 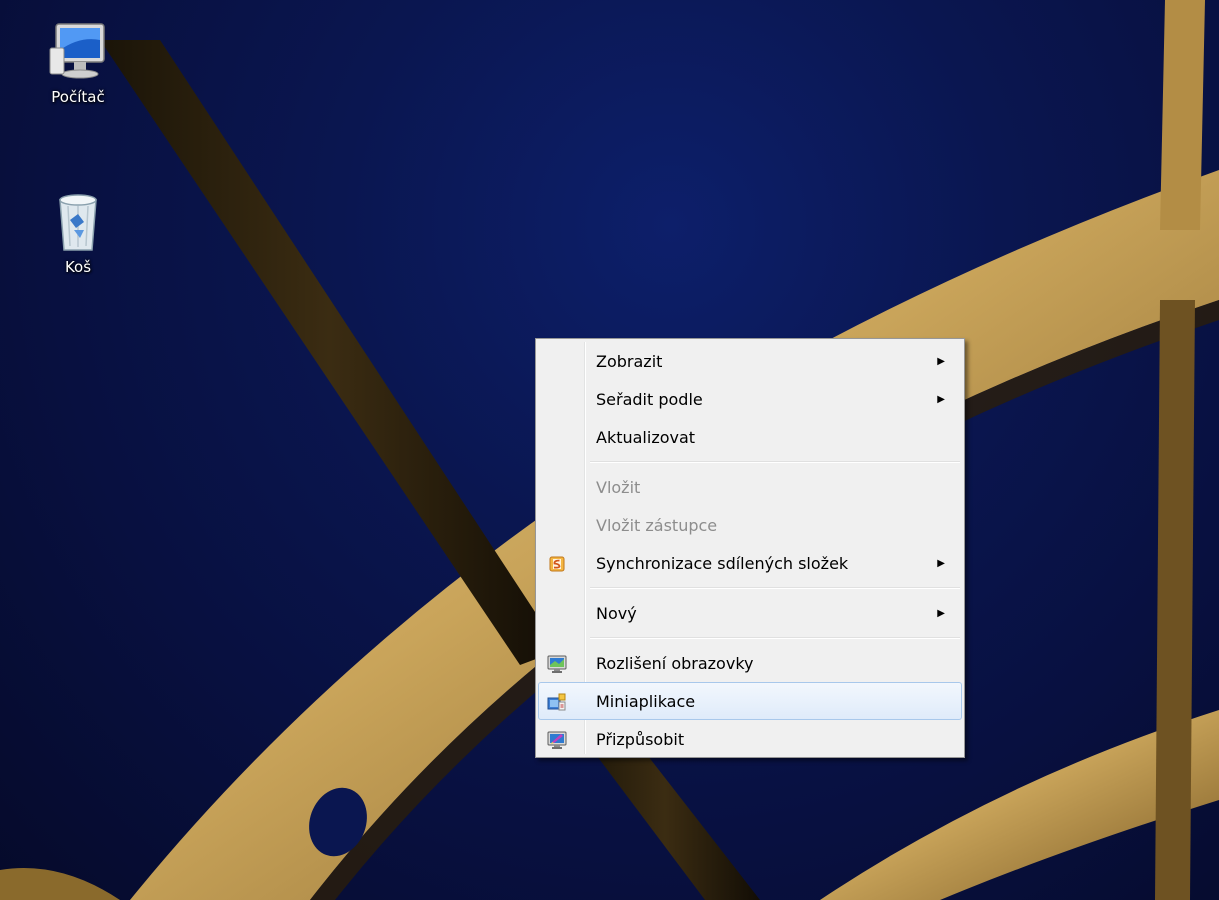 I want to click on menu-item-view: Zobrazit ▶, so click(x=750, y=361).